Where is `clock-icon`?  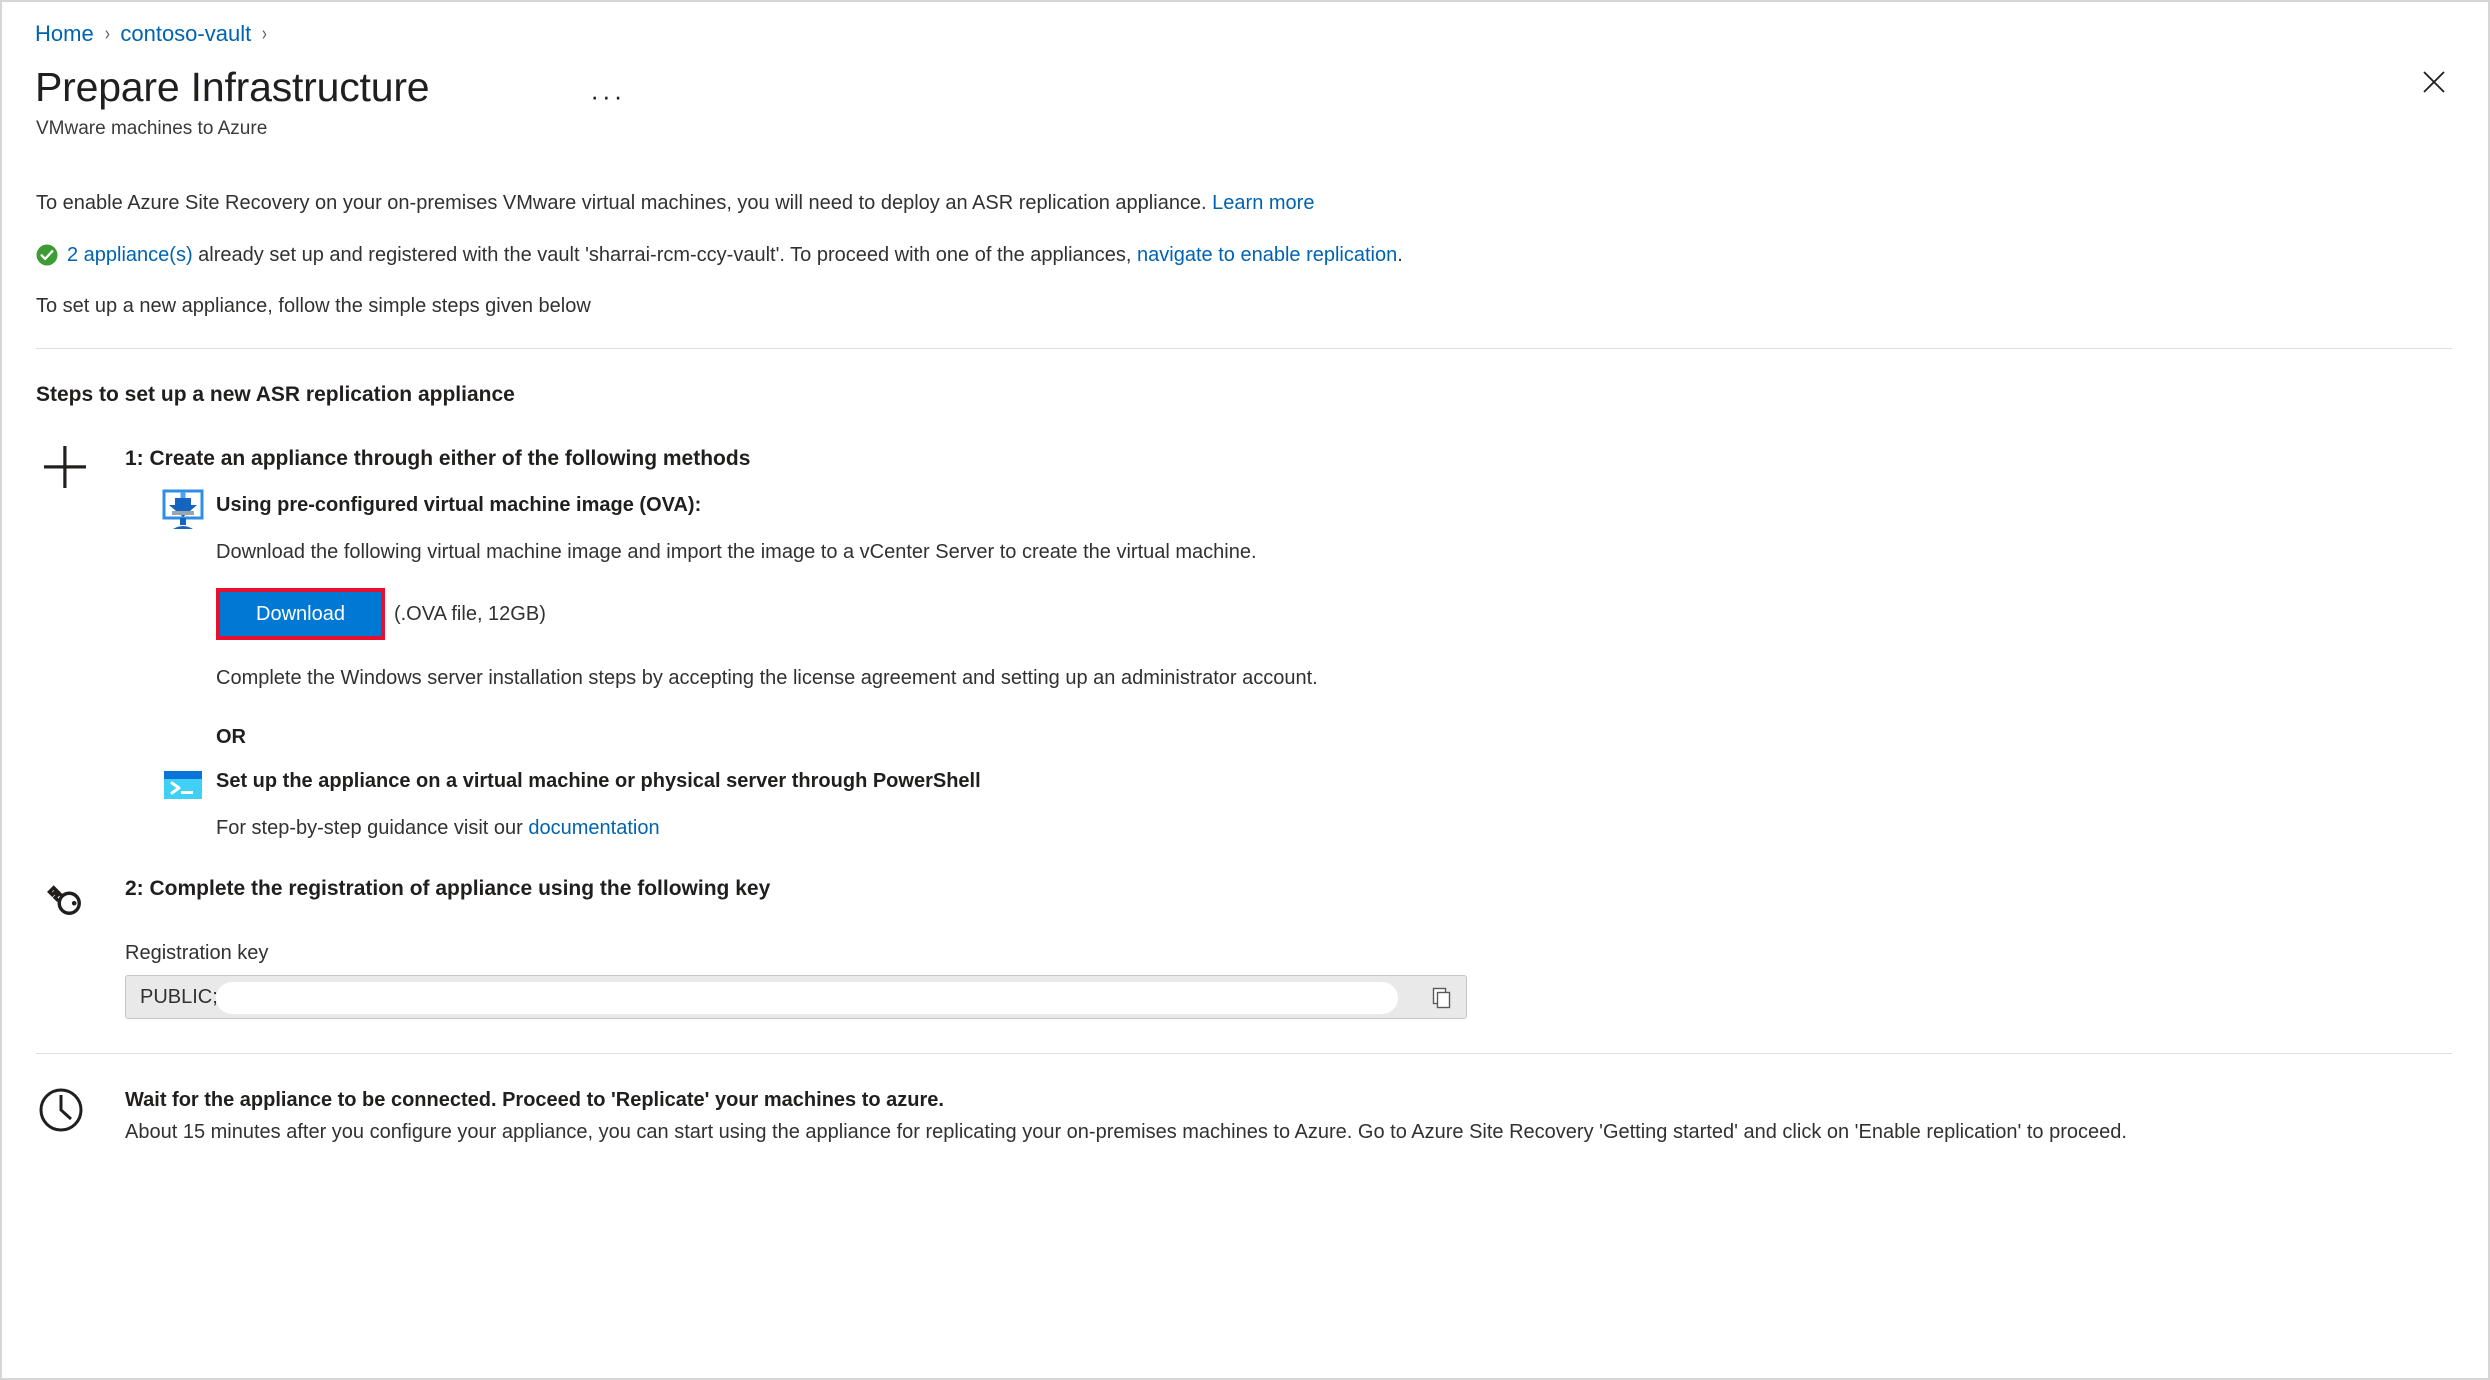 clock-icon is located at coordinates (61, 1110).